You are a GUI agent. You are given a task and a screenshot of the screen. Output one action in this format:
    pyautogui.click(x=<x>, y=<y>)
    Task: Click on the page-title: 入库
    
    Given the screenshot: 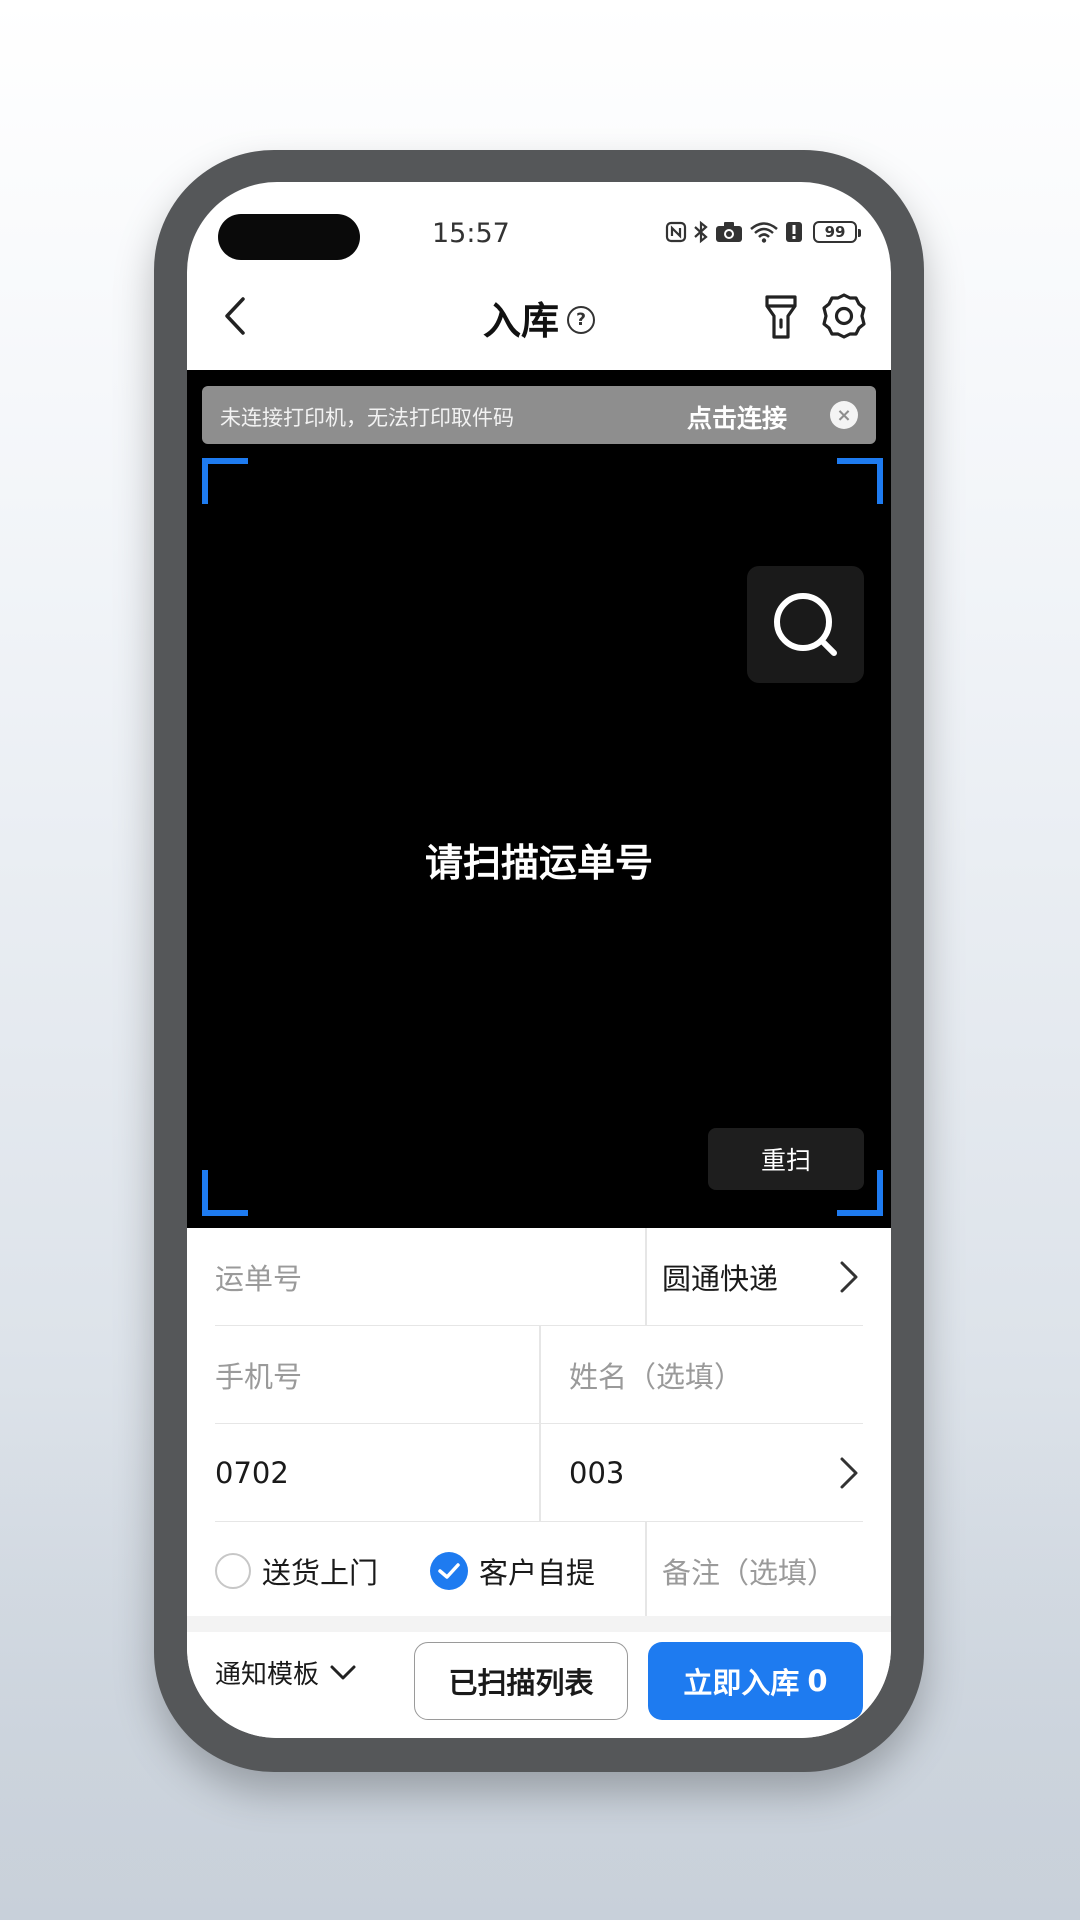 What is the action you would take?
    pyautogui.click(x=520, y=321)
    